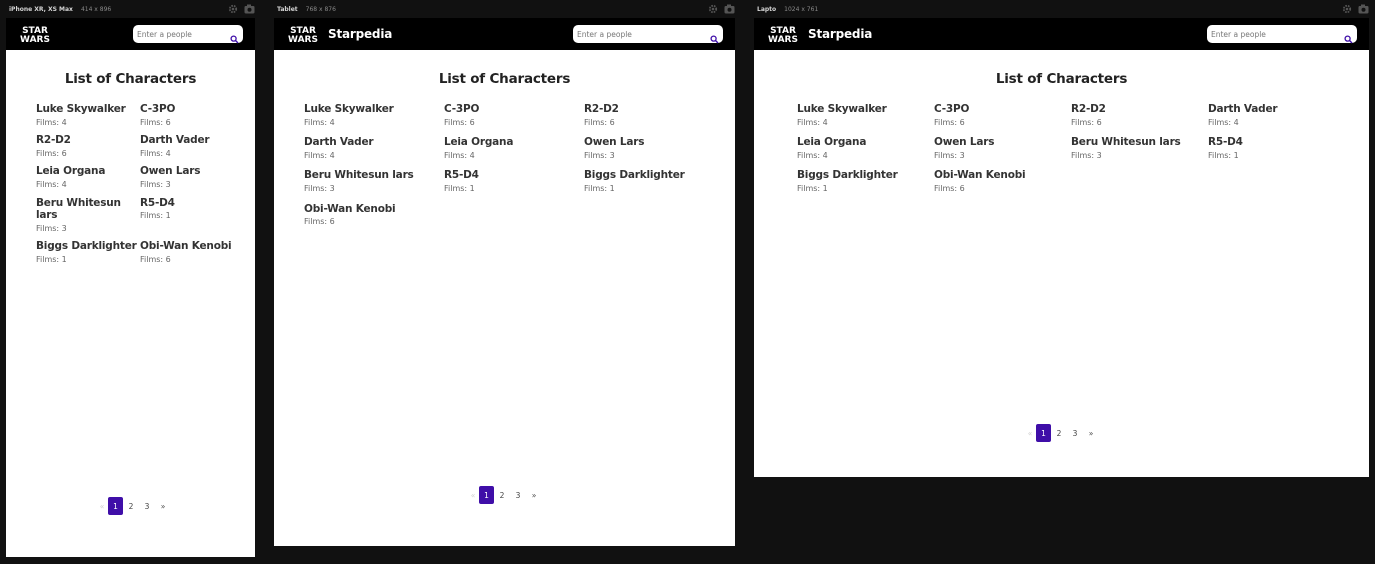 This screenshot has width=1375, height=564. I want to click on character-name: Luke Skywalker, so click(842, 109).